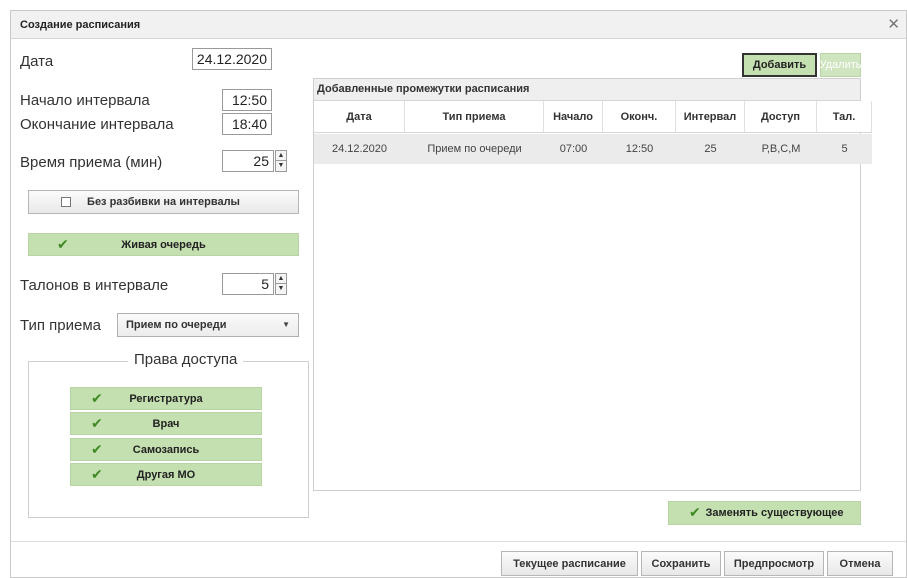 The width and height of the screenshot is (907, 578). Describe the element at coordinates (66, 202) in the screenshot. I see `checkbox-icon` at that location.